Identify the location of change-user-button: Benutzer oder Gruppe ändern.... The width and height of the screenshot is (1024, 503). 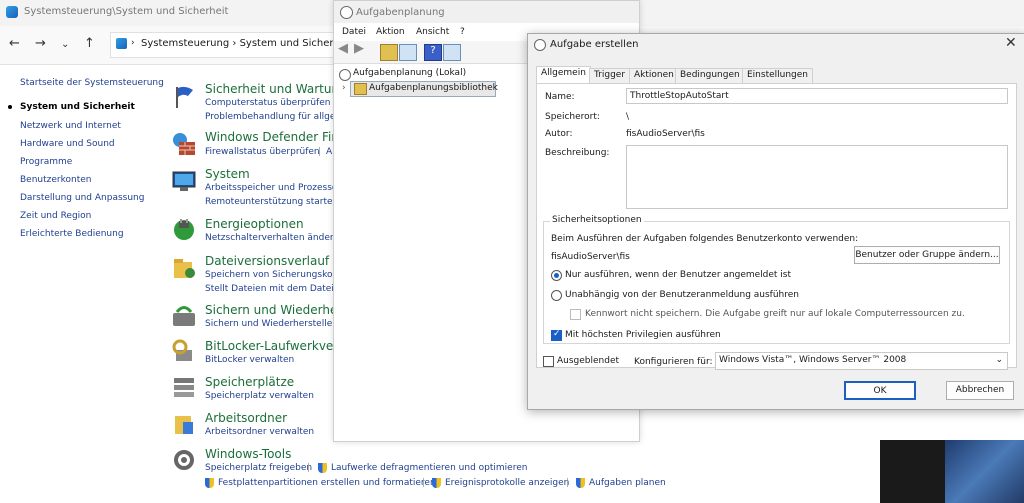
(927, 255).